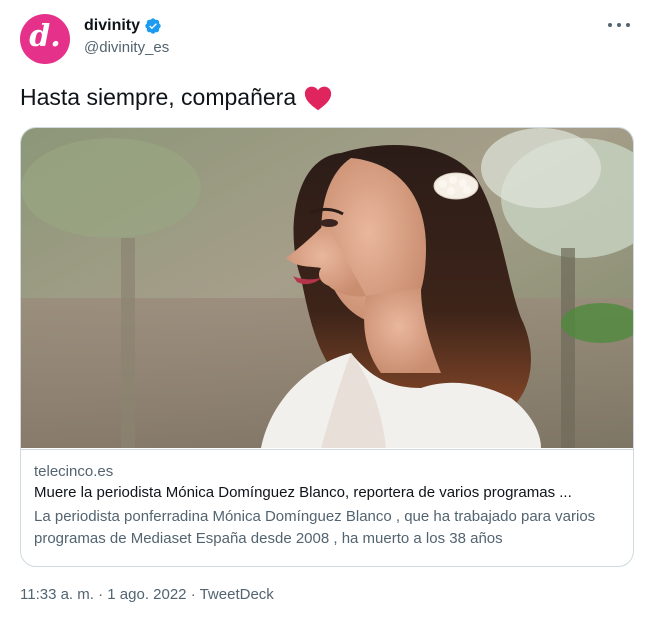 This screenshot has width=650, height=620. Describe the element at coordinates (126, 47) in the screenshot. I see `user-handle: @divinity_es` at that location.